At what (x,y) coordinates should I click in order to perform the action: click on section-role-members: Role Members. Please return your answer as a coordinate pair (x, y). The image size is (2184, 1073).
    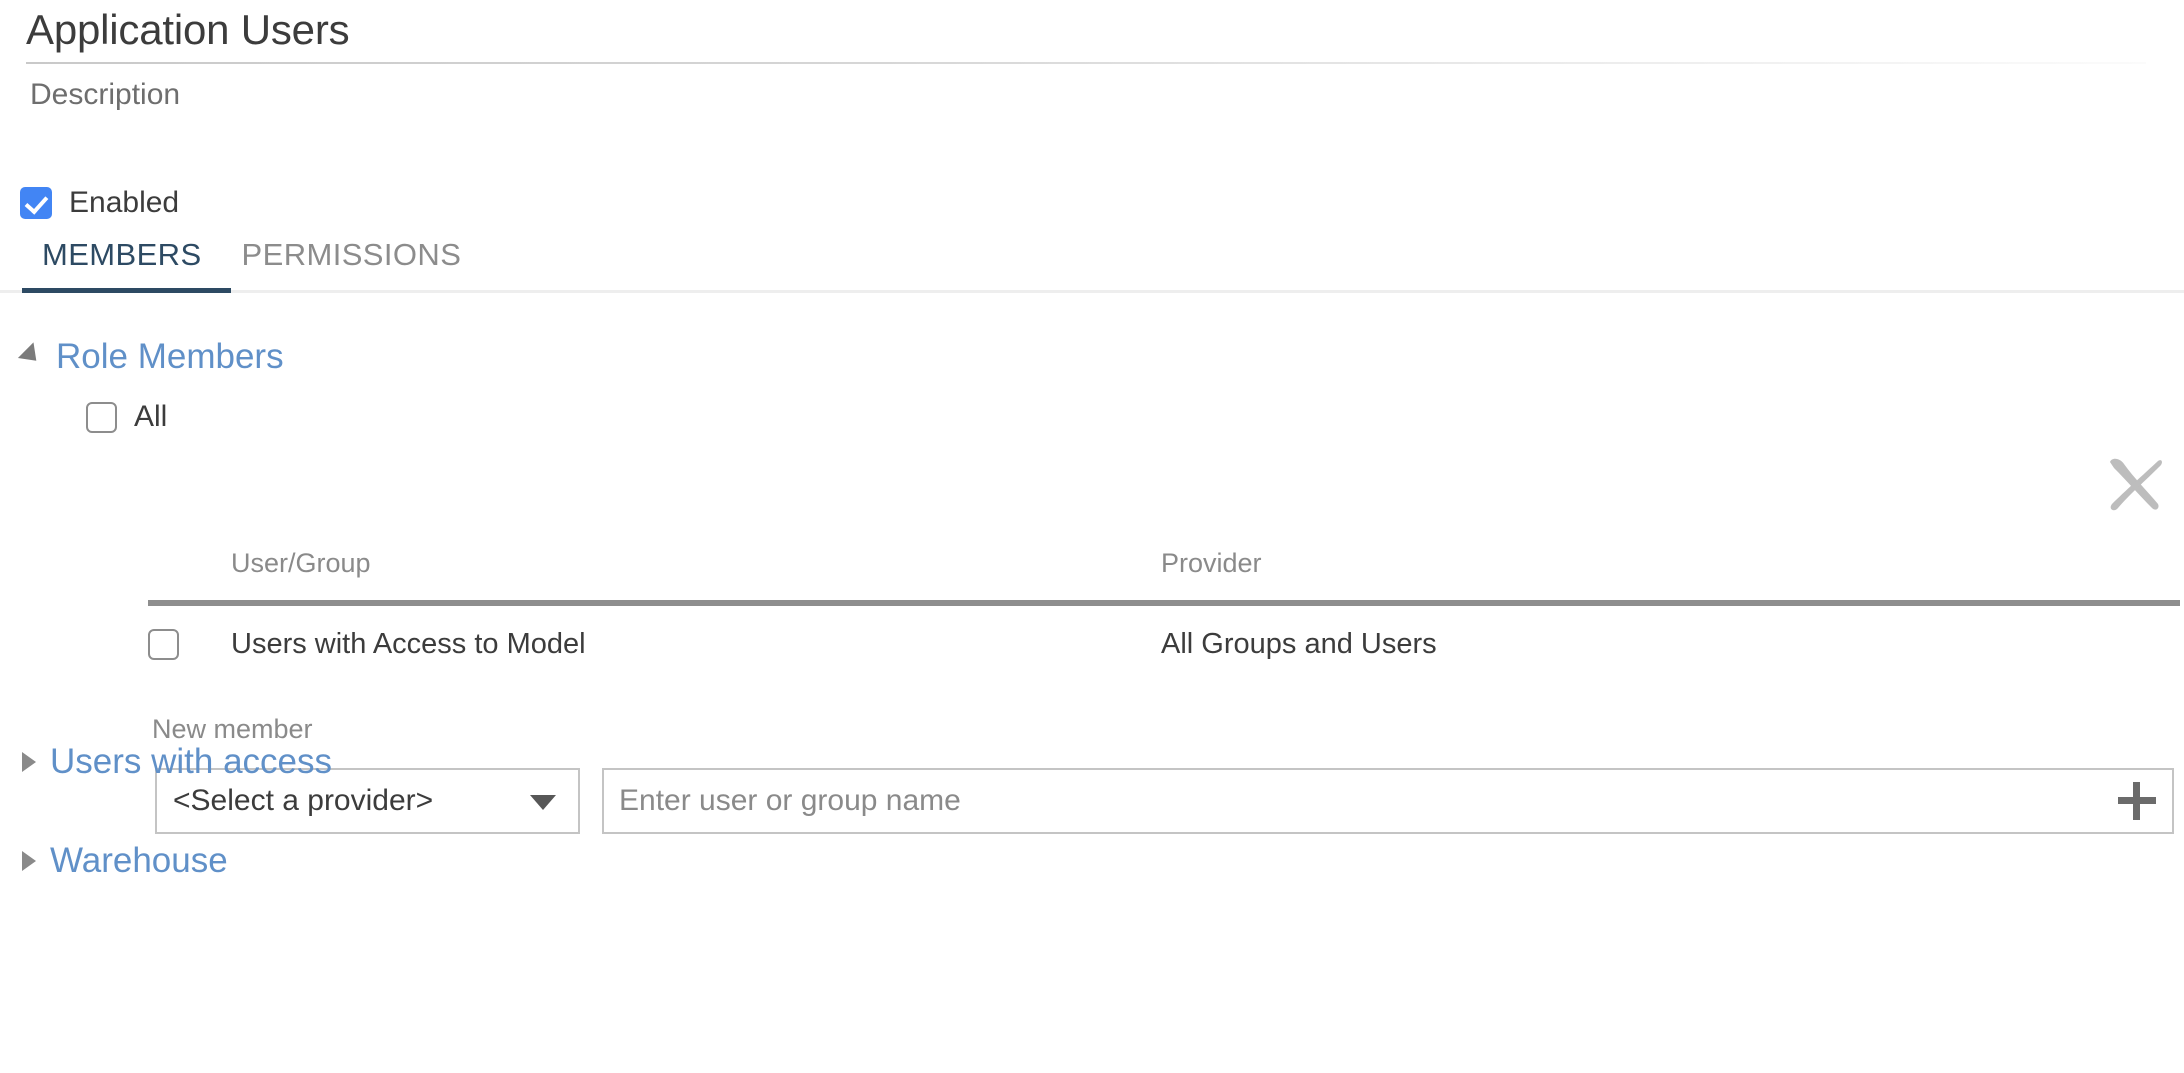
    Looking at the image, I should click on (150, 357).